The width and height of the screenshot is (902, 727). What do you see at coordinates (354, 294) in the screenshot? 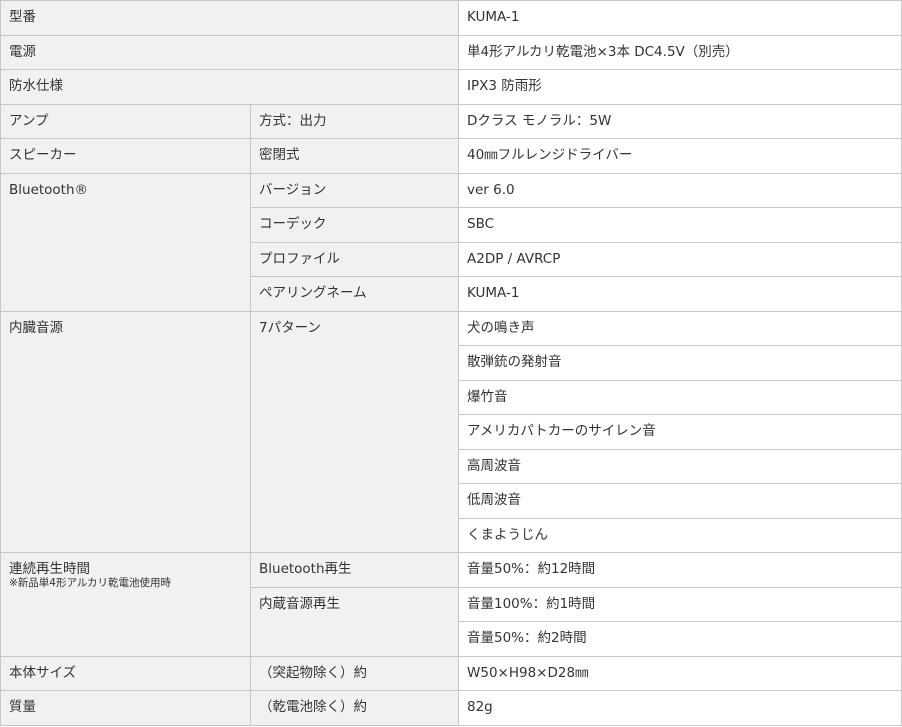
I see `bt-pairing-sublabel: ペアリングネーム` at bounding box center [354, 294].